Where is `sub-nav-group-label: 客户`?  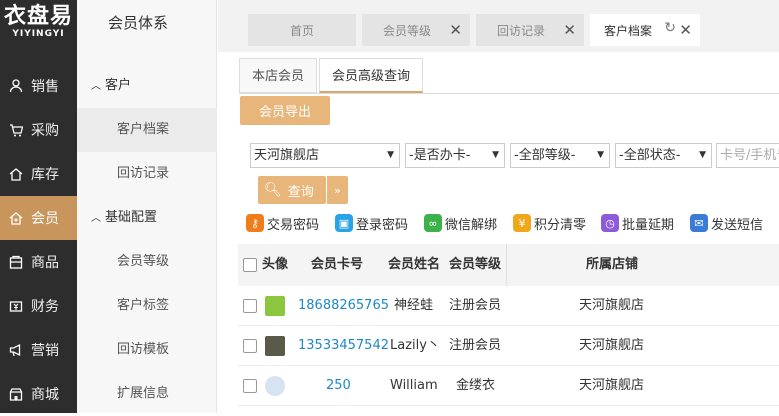
sub-nav-group-label: 客户 is located at coordinates (118, 85).